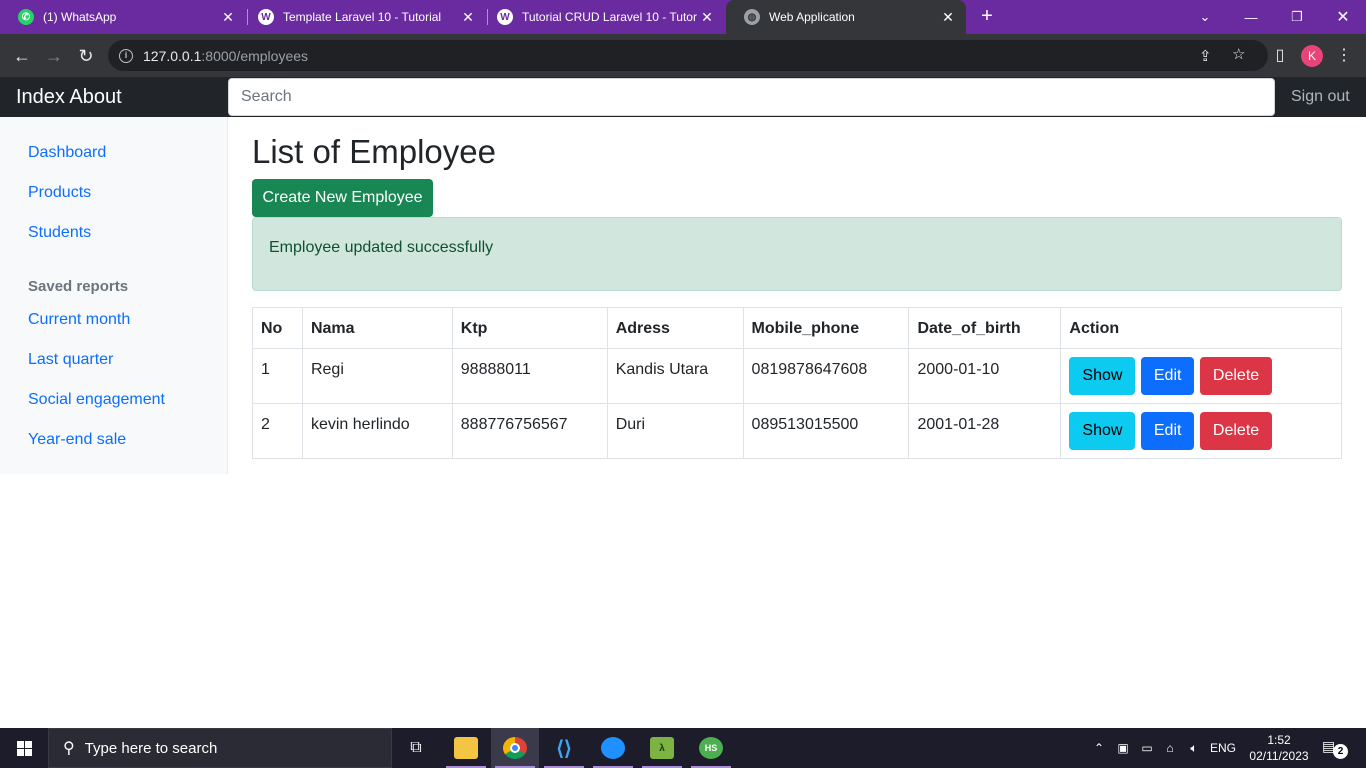 The height and width of the screenshot is (768, 1366). What do you see at coordinates (151, 748) in the screenshot?
I see `taskbar-search-placeholder: Type here to search` at bounding box center [151, 748].